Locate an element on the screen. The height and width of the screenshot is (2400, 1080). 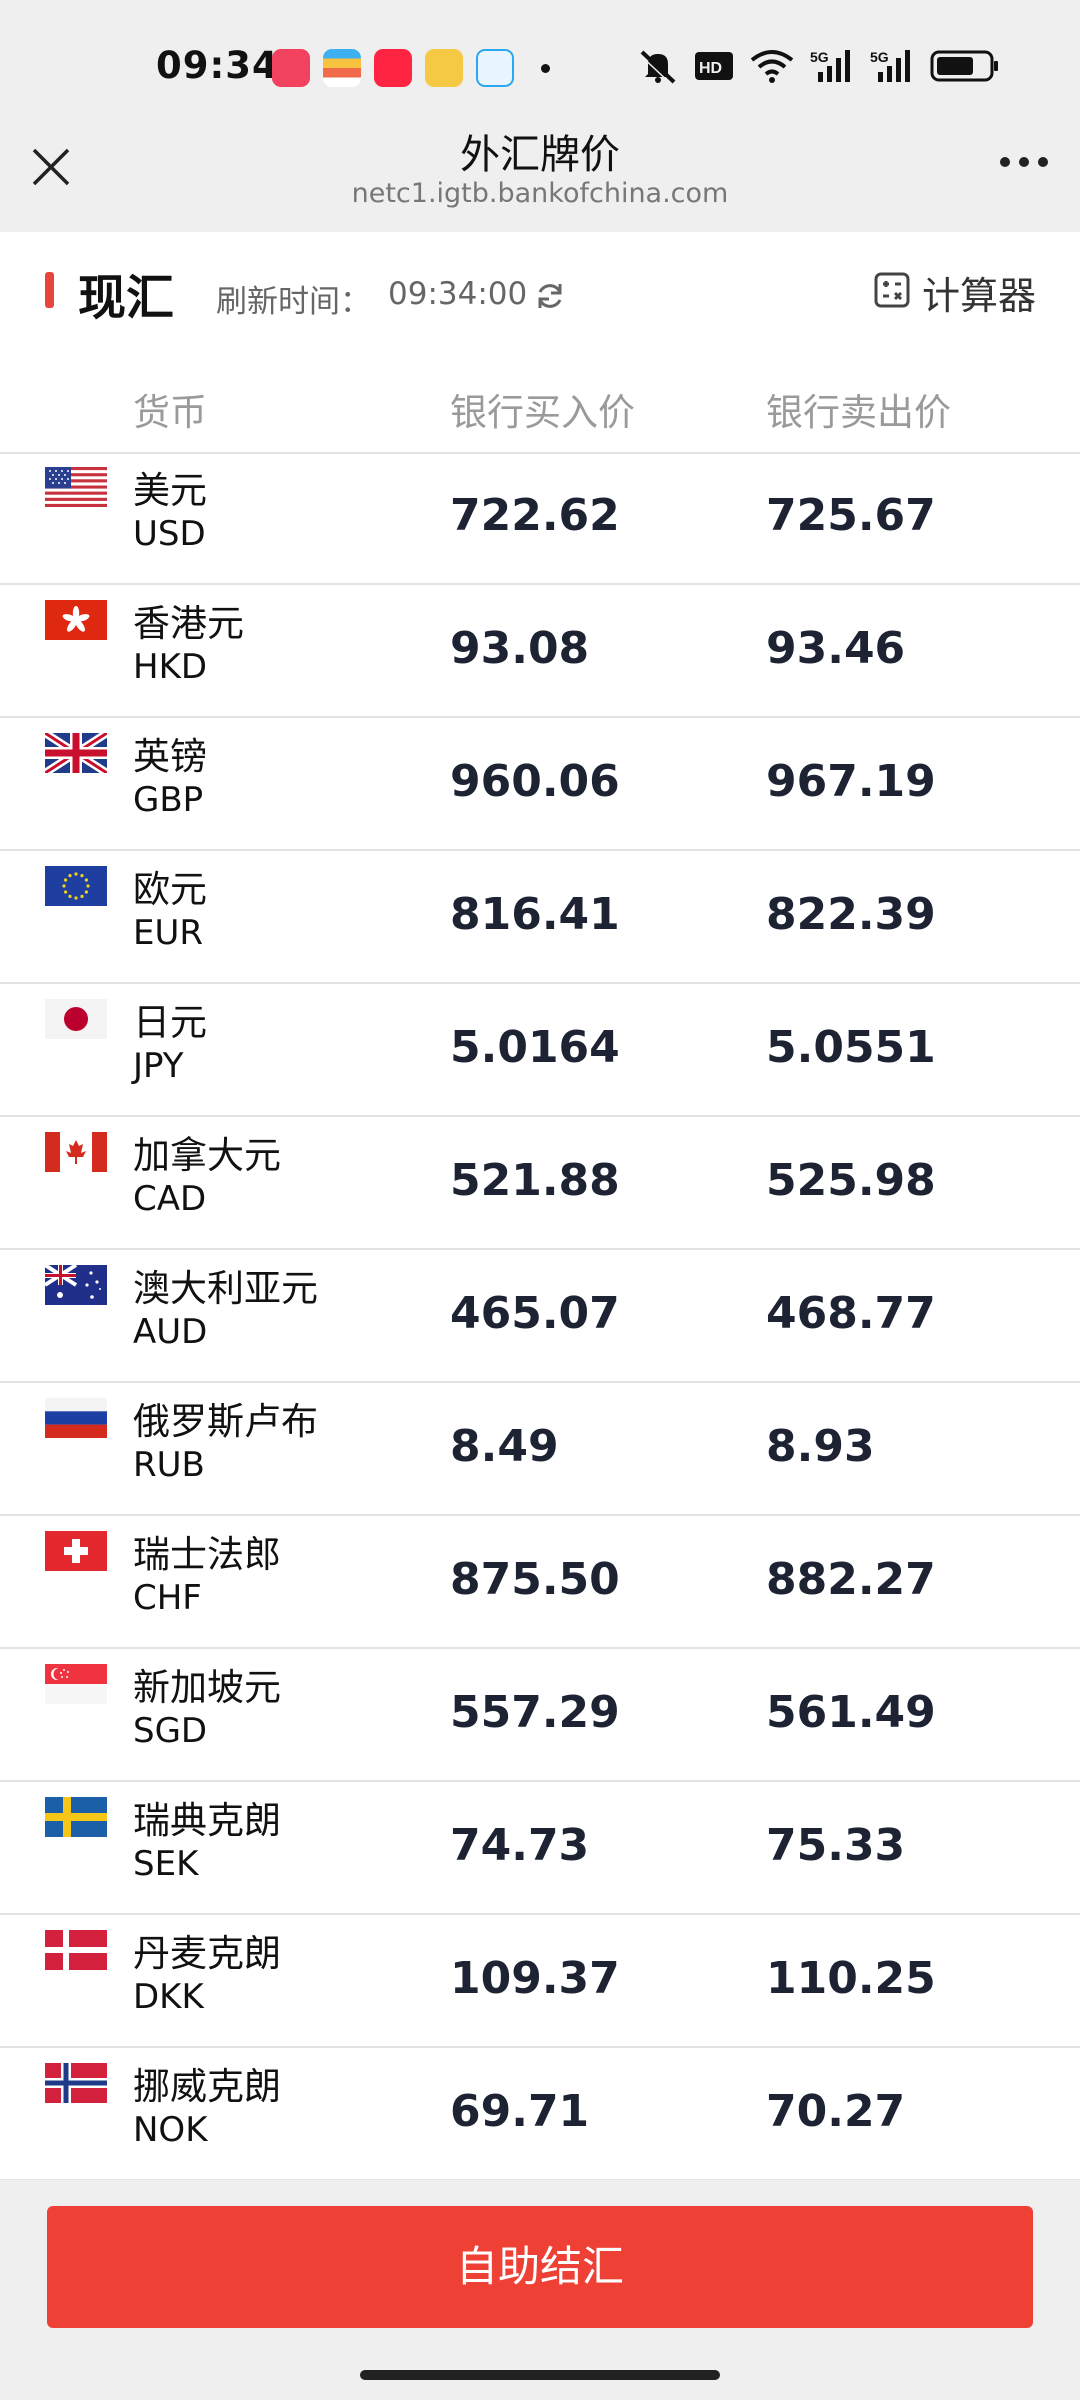
currency-code: AUD is located at coordinates (170, 1332).